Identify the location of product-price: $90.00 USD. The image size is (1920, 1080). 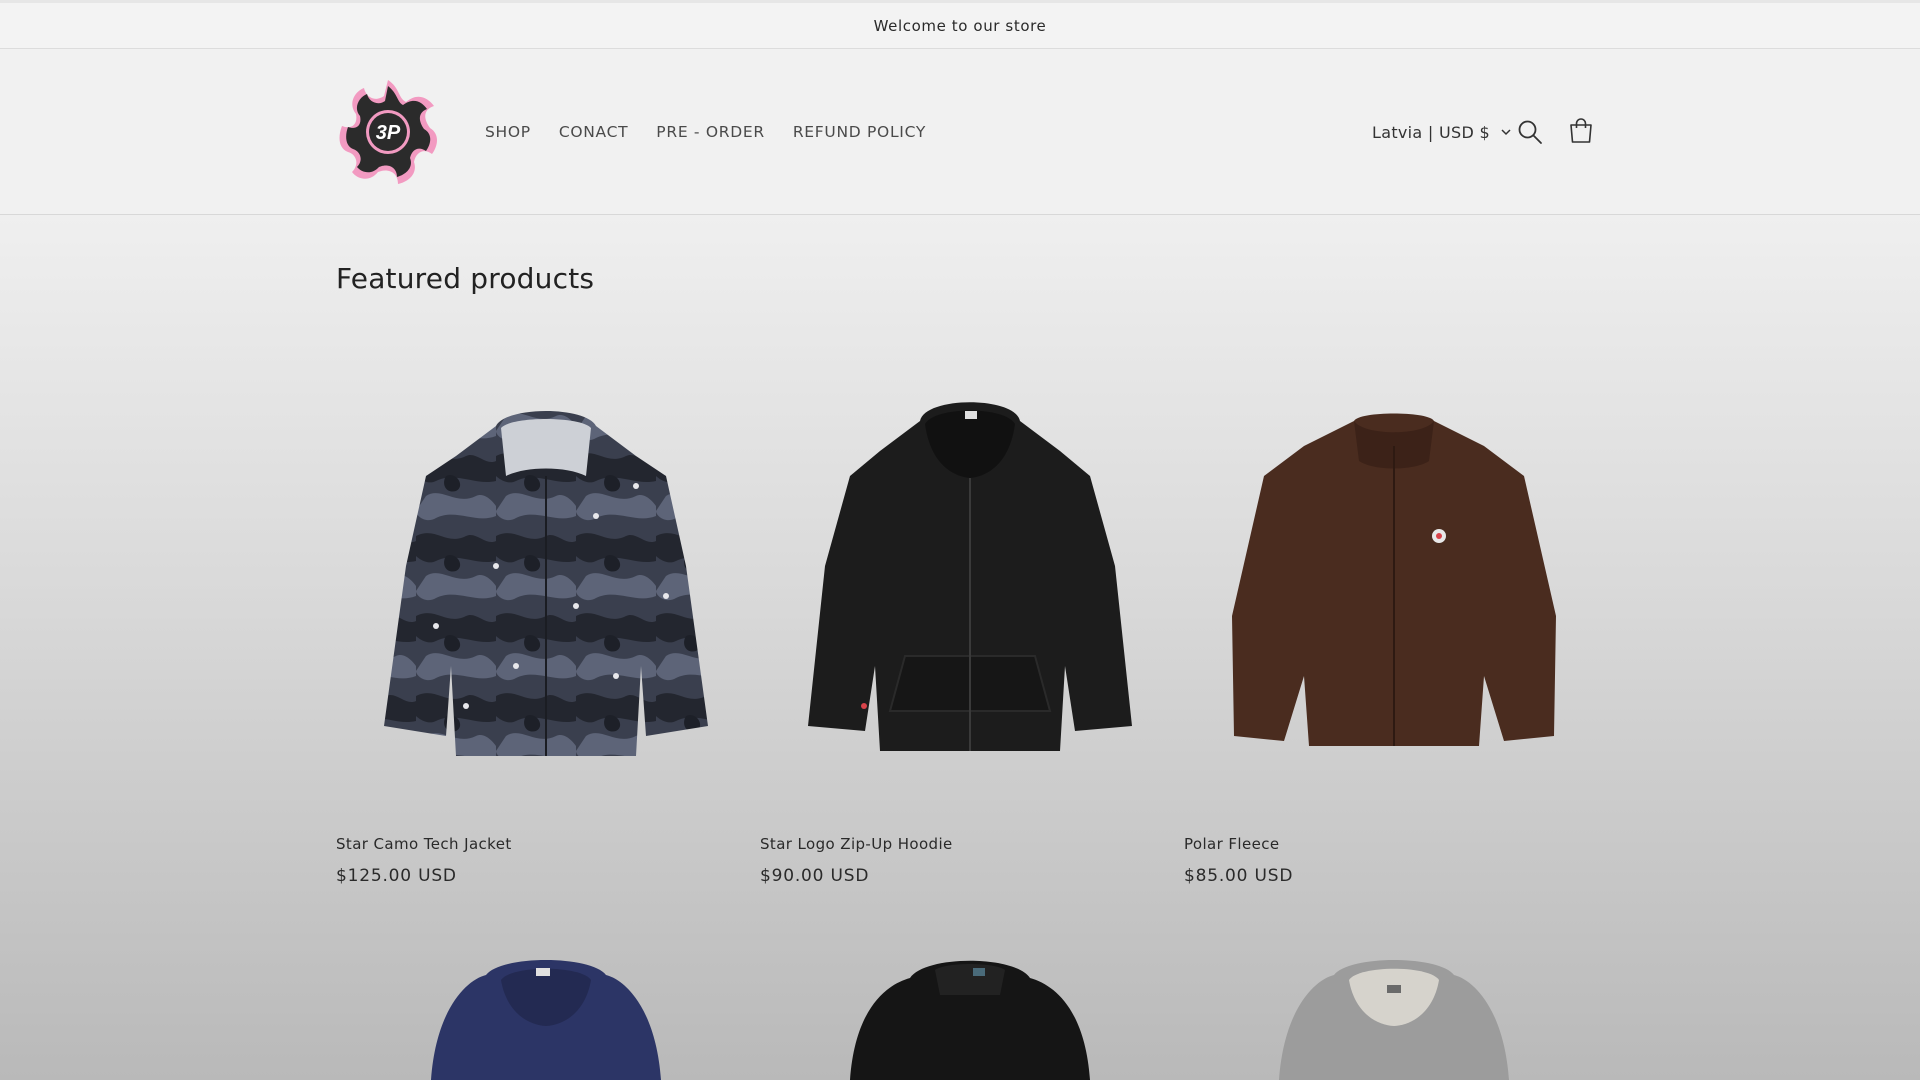
(815, 876).